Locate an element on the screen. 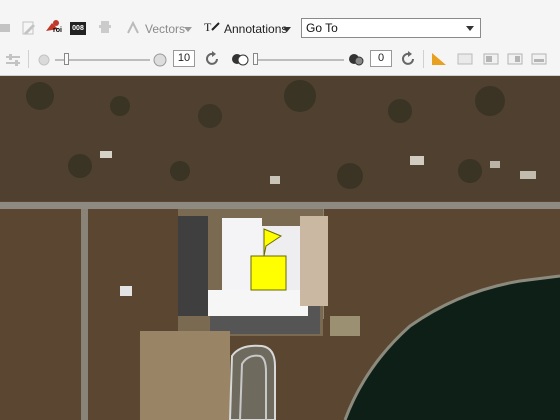  roi-tool-icon: roi is located at coordinates (53, 27).